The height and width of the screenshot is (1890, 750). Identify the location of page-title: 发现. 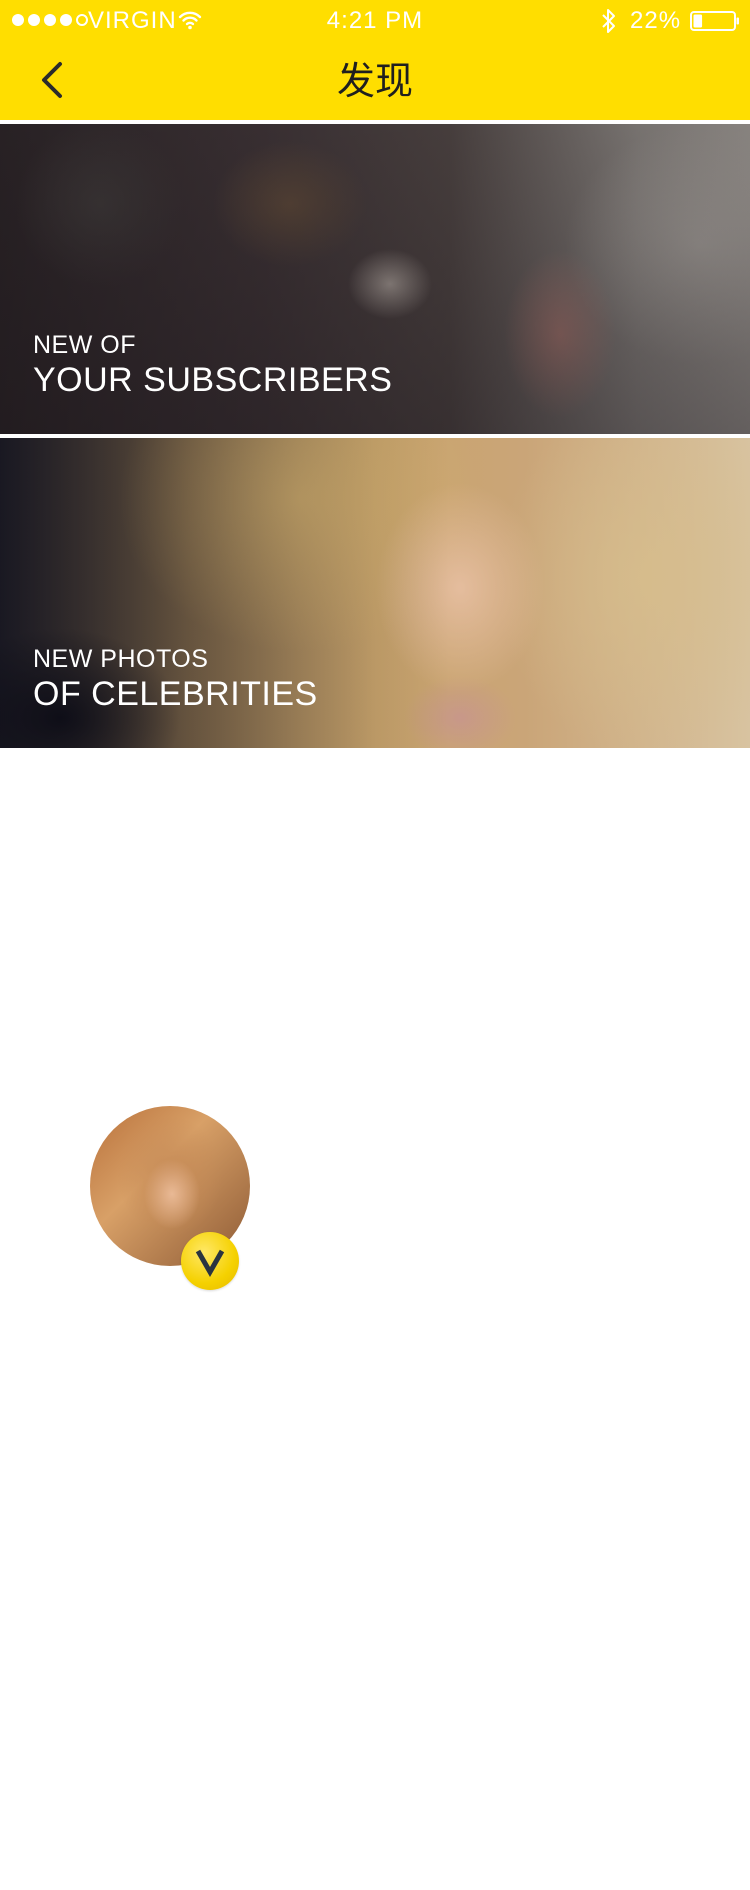
(374, 81).